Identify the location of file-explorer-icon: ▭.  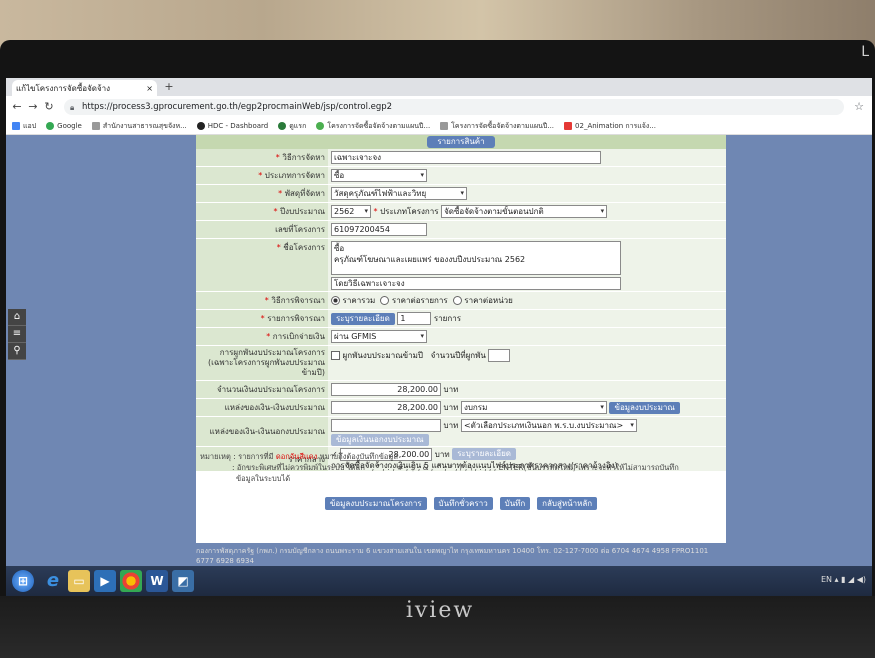
(79, 581).